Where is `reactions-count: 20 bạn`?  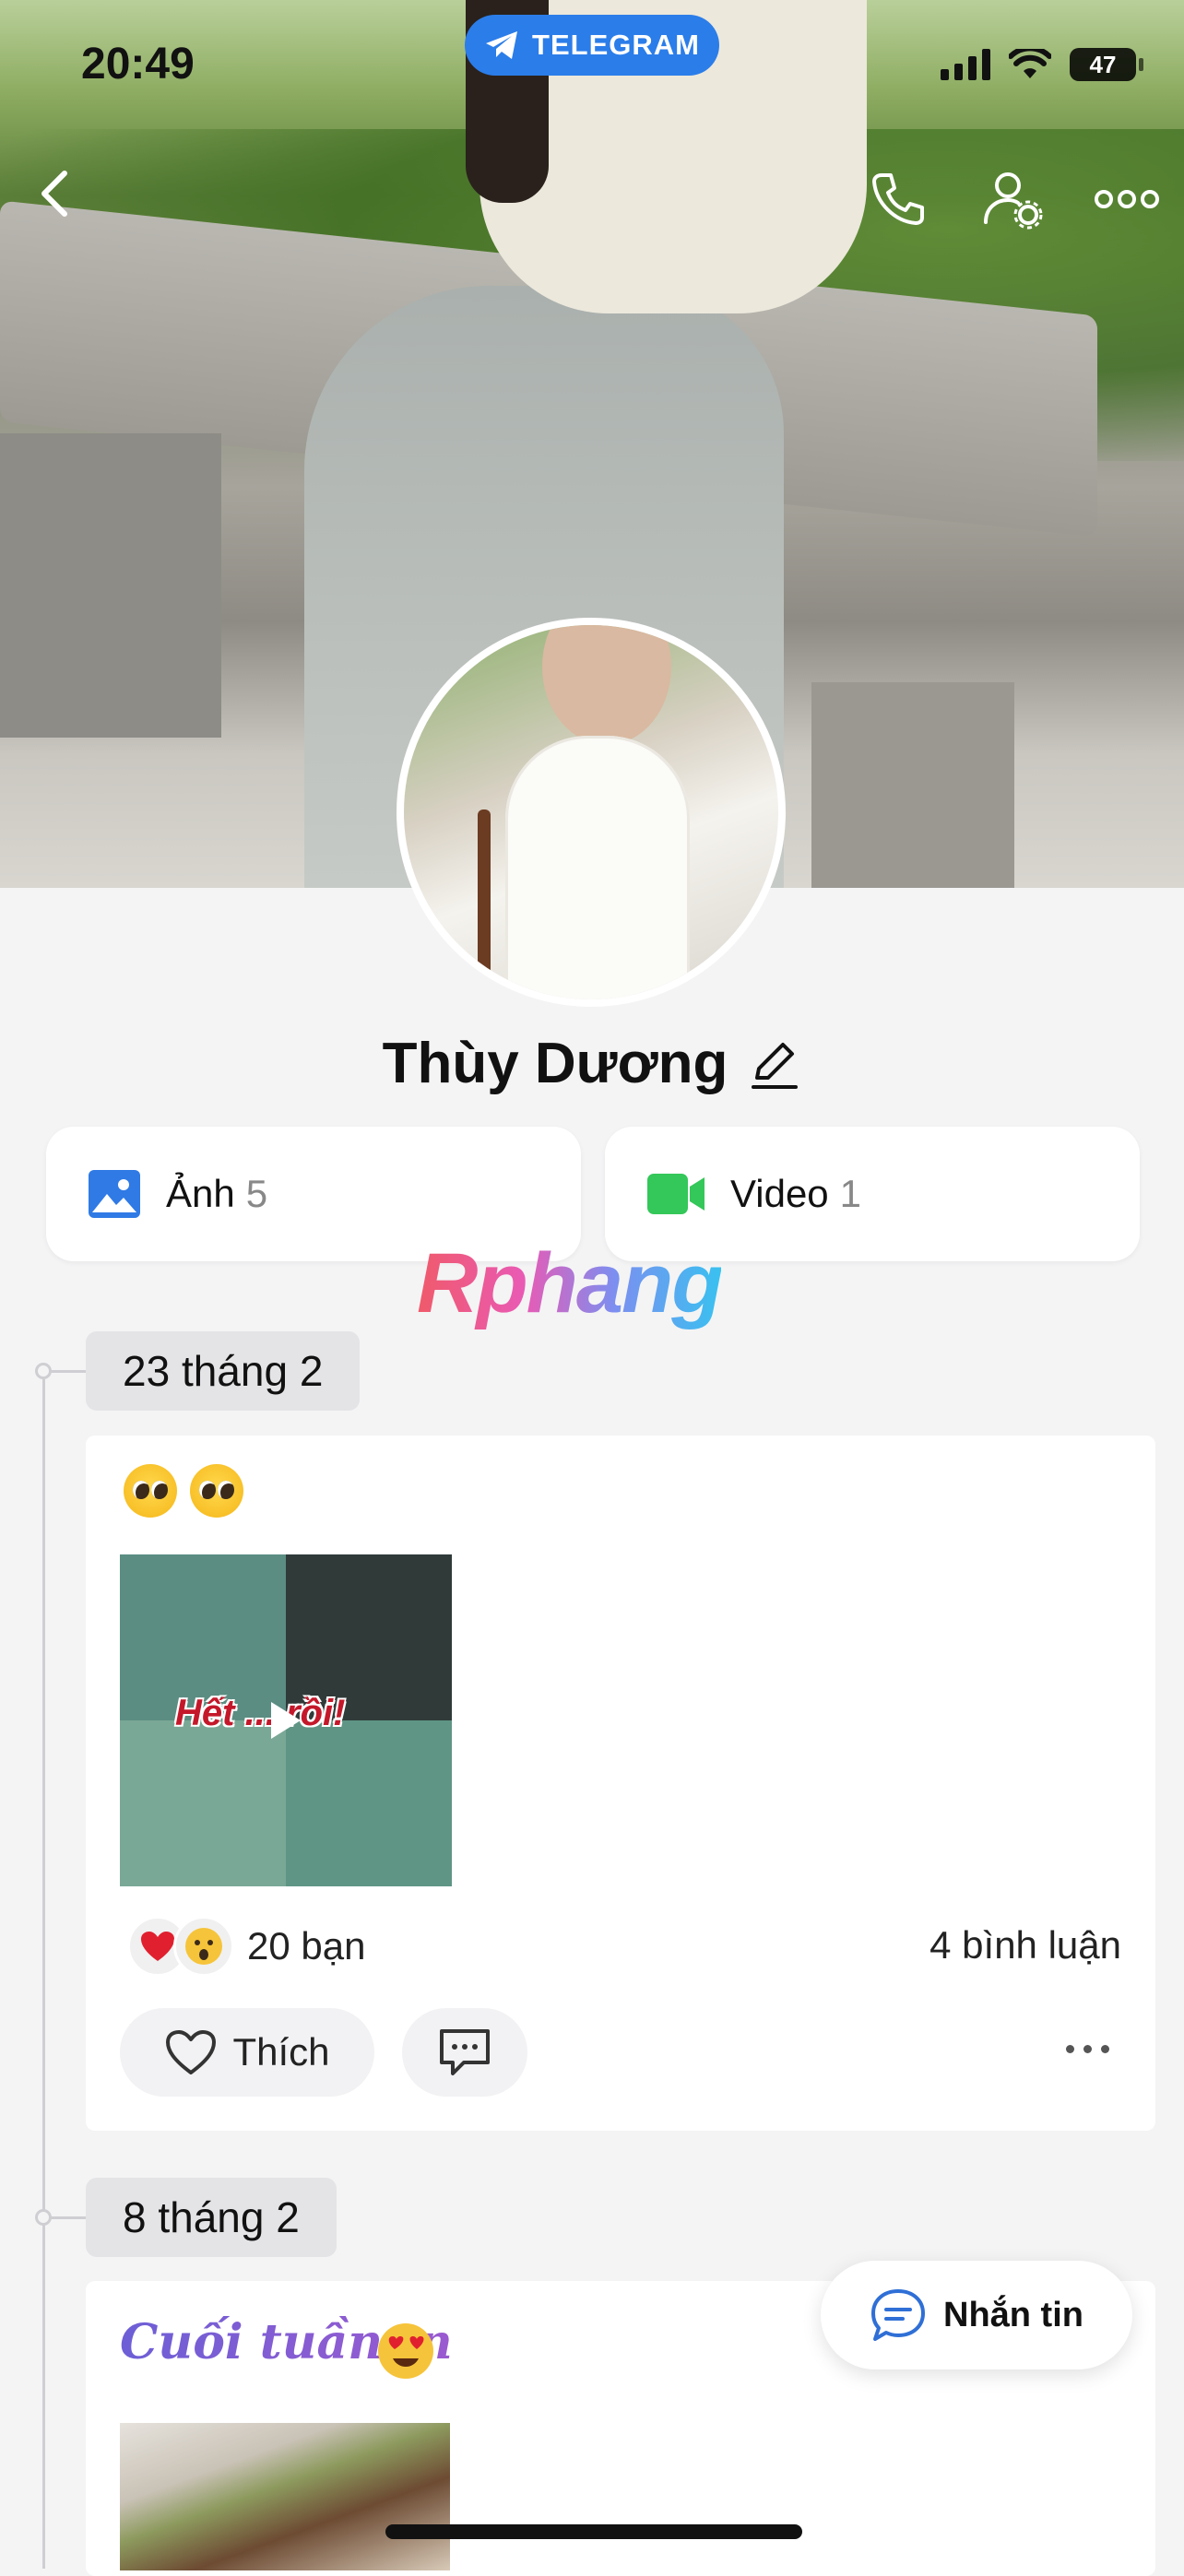 reactions-count: 20 bạn is located at coordinates (306, 1945).